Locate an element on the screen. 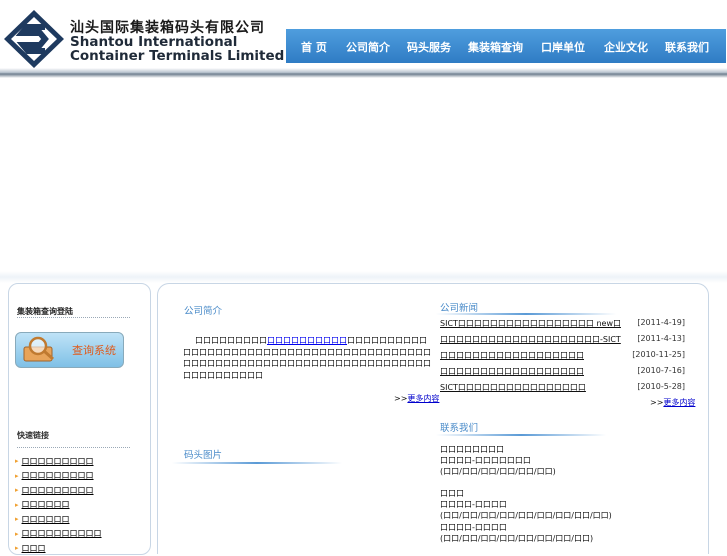  intro-section-title: 公司简介 is located at coordinates (203, 311).